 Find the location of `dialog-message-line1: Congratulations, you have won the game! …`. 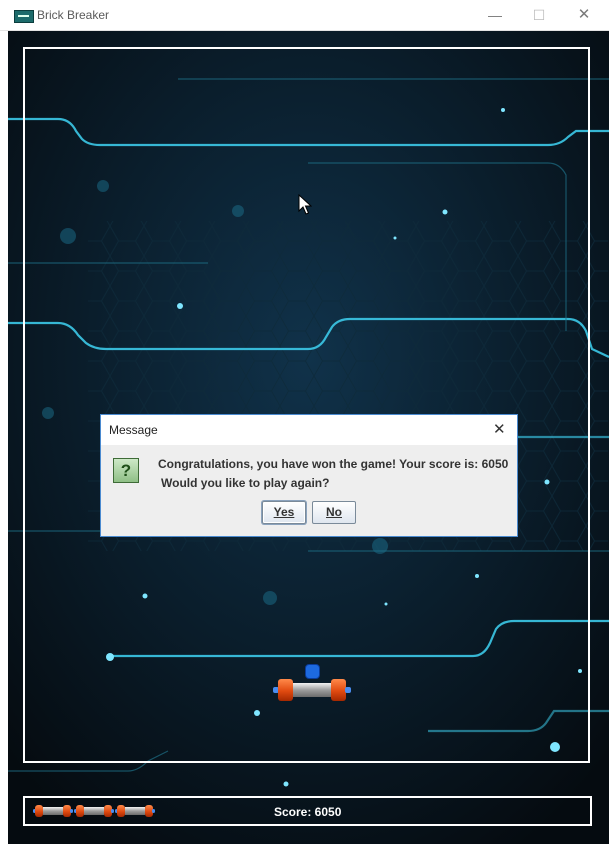

dialog-message-line1: Congratulations, you have won the game! … is located at coordinates (333, 464).